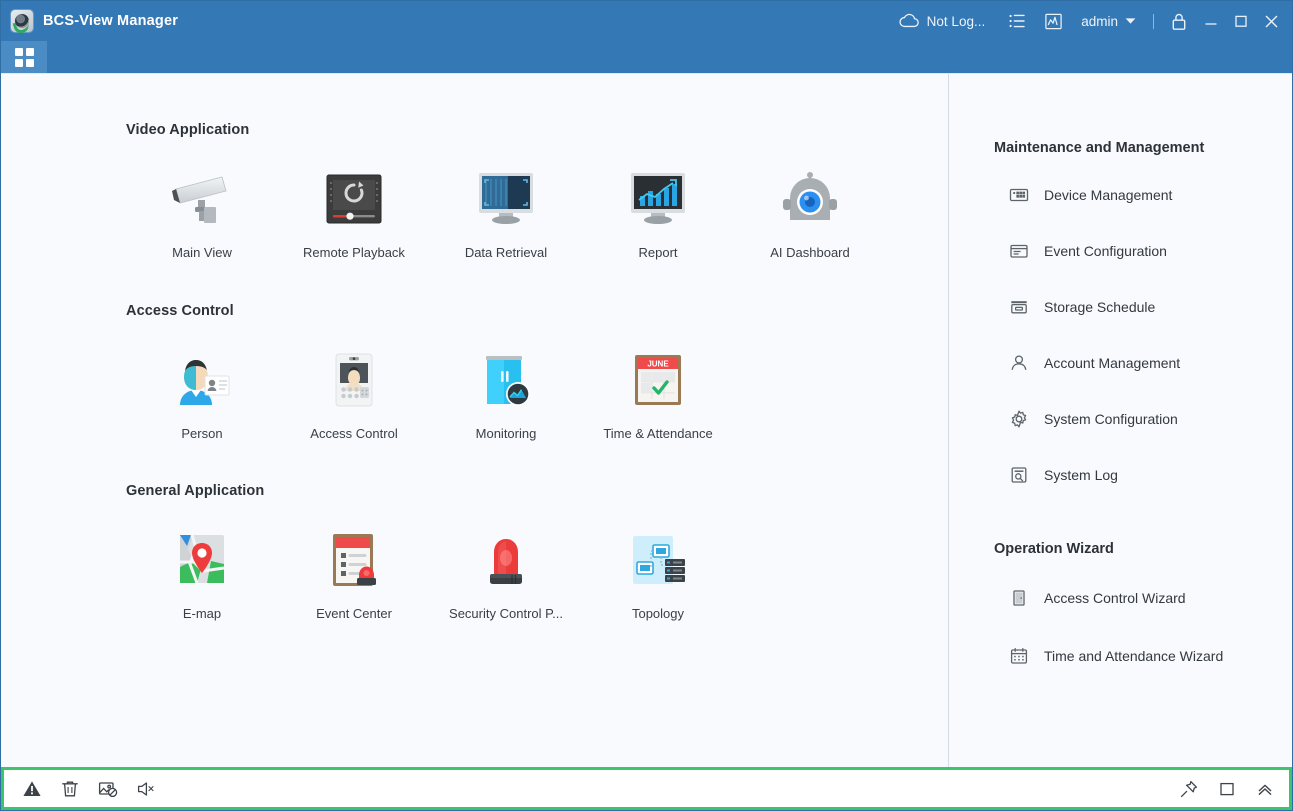 This screenshot has height=811, width=1293. I want to click on gear-icon, so click(1019, 419).